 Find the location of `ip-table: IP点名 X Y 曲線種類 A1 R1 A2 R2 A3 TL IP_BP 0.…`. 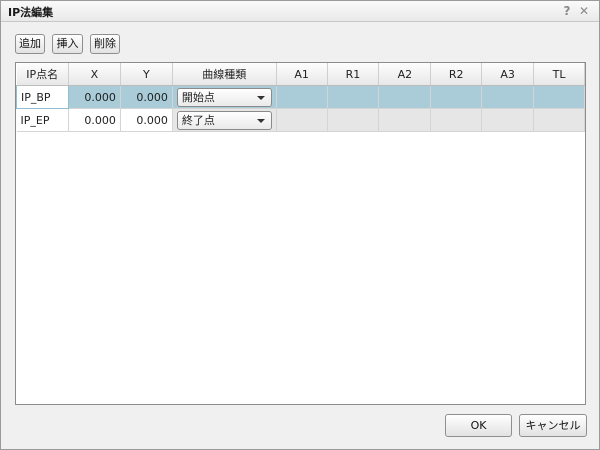

ip-table: IP点名 X Y 曲線種類 A1 R1 A2 R2 A3 TL IP_BP 0.… is located at coordinates (300, 97).